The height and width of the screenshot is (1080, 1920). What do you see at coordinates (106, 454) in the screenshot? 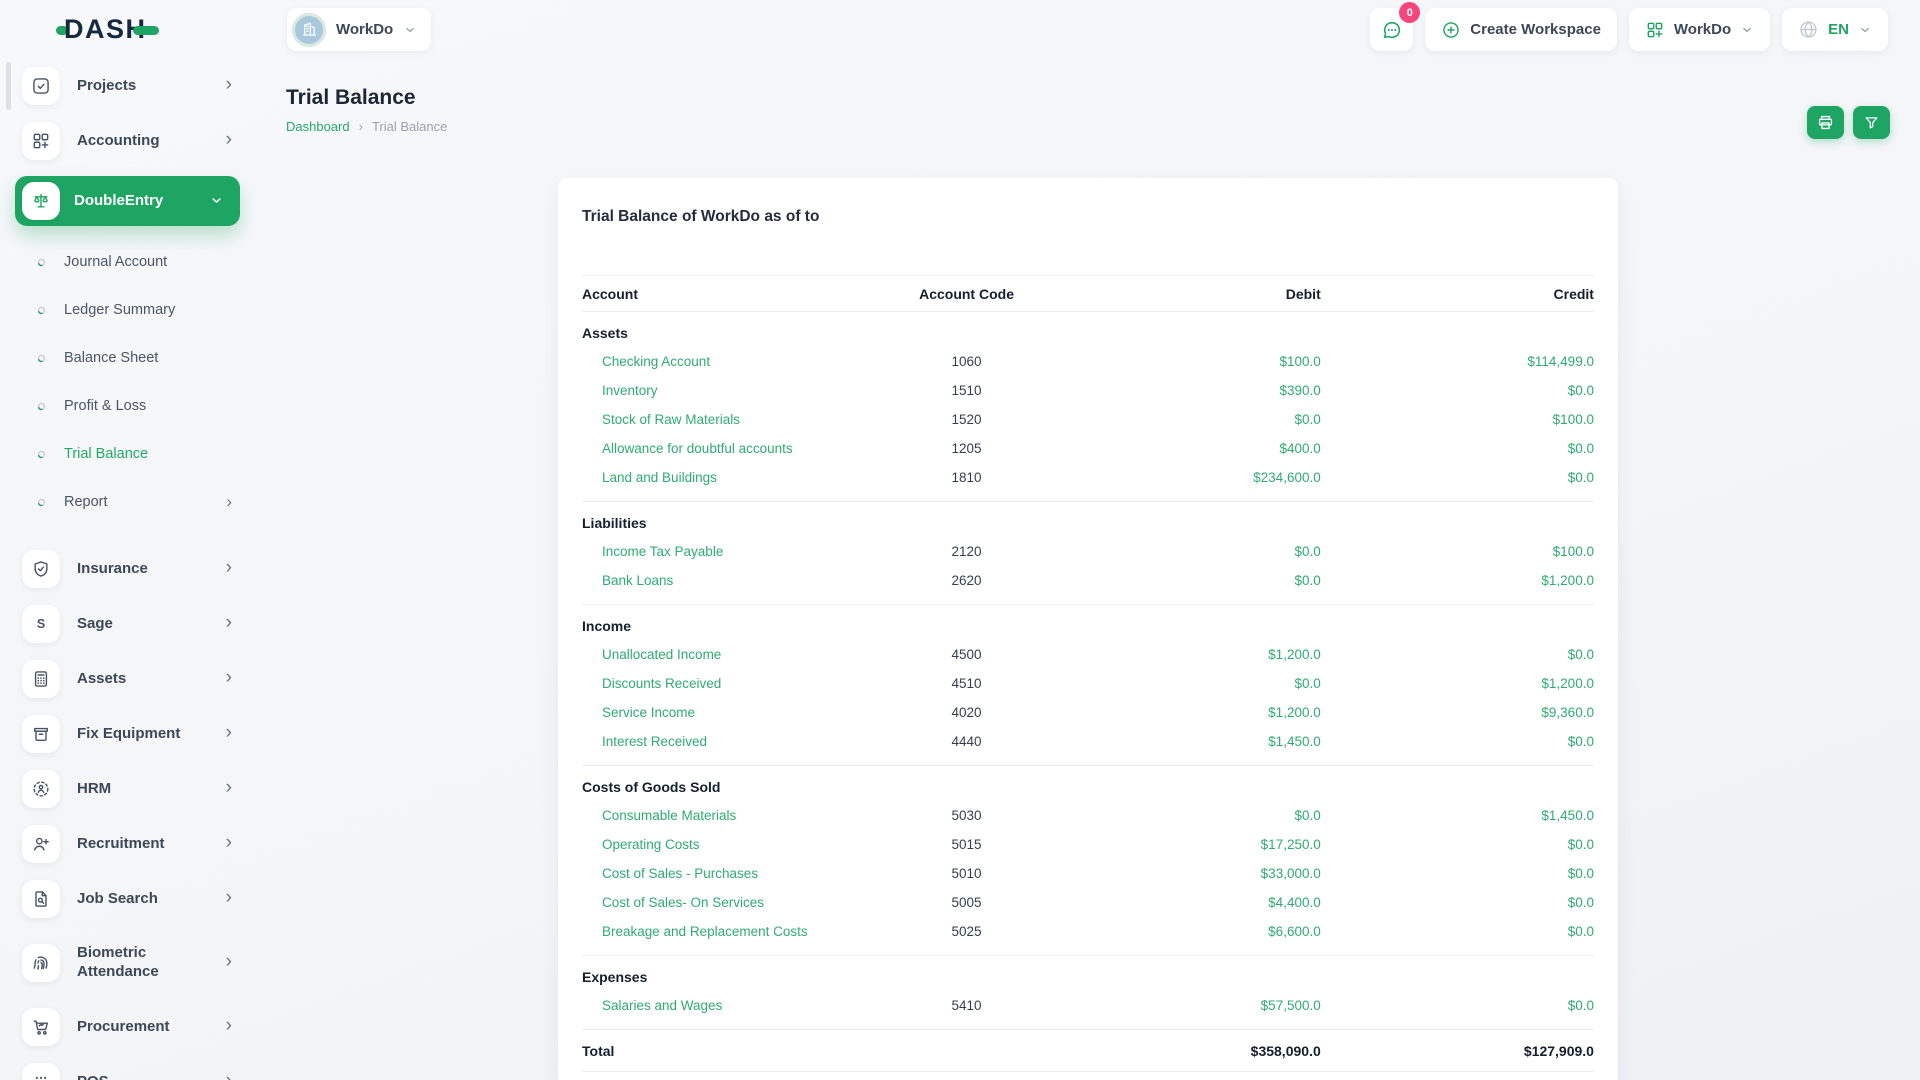
I see `submenu-item-label: Trial Balance` at bounding box center [106, 454].